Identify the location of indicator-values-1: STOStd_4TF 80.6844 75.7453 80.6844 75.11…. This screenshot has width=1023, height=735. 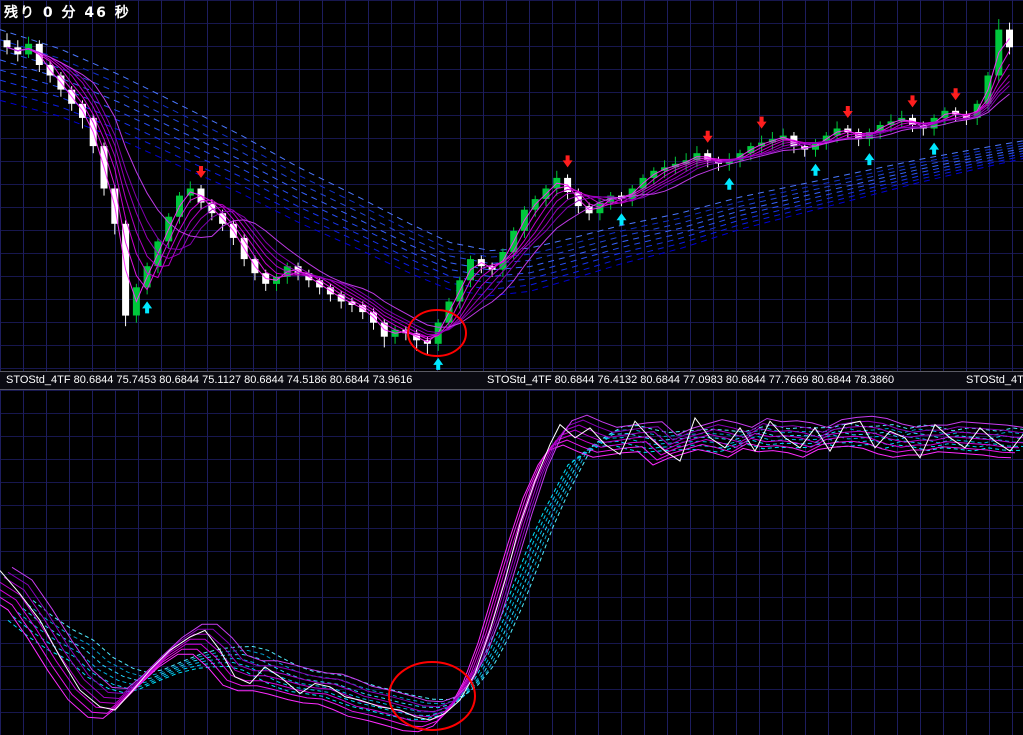
(209, 380).